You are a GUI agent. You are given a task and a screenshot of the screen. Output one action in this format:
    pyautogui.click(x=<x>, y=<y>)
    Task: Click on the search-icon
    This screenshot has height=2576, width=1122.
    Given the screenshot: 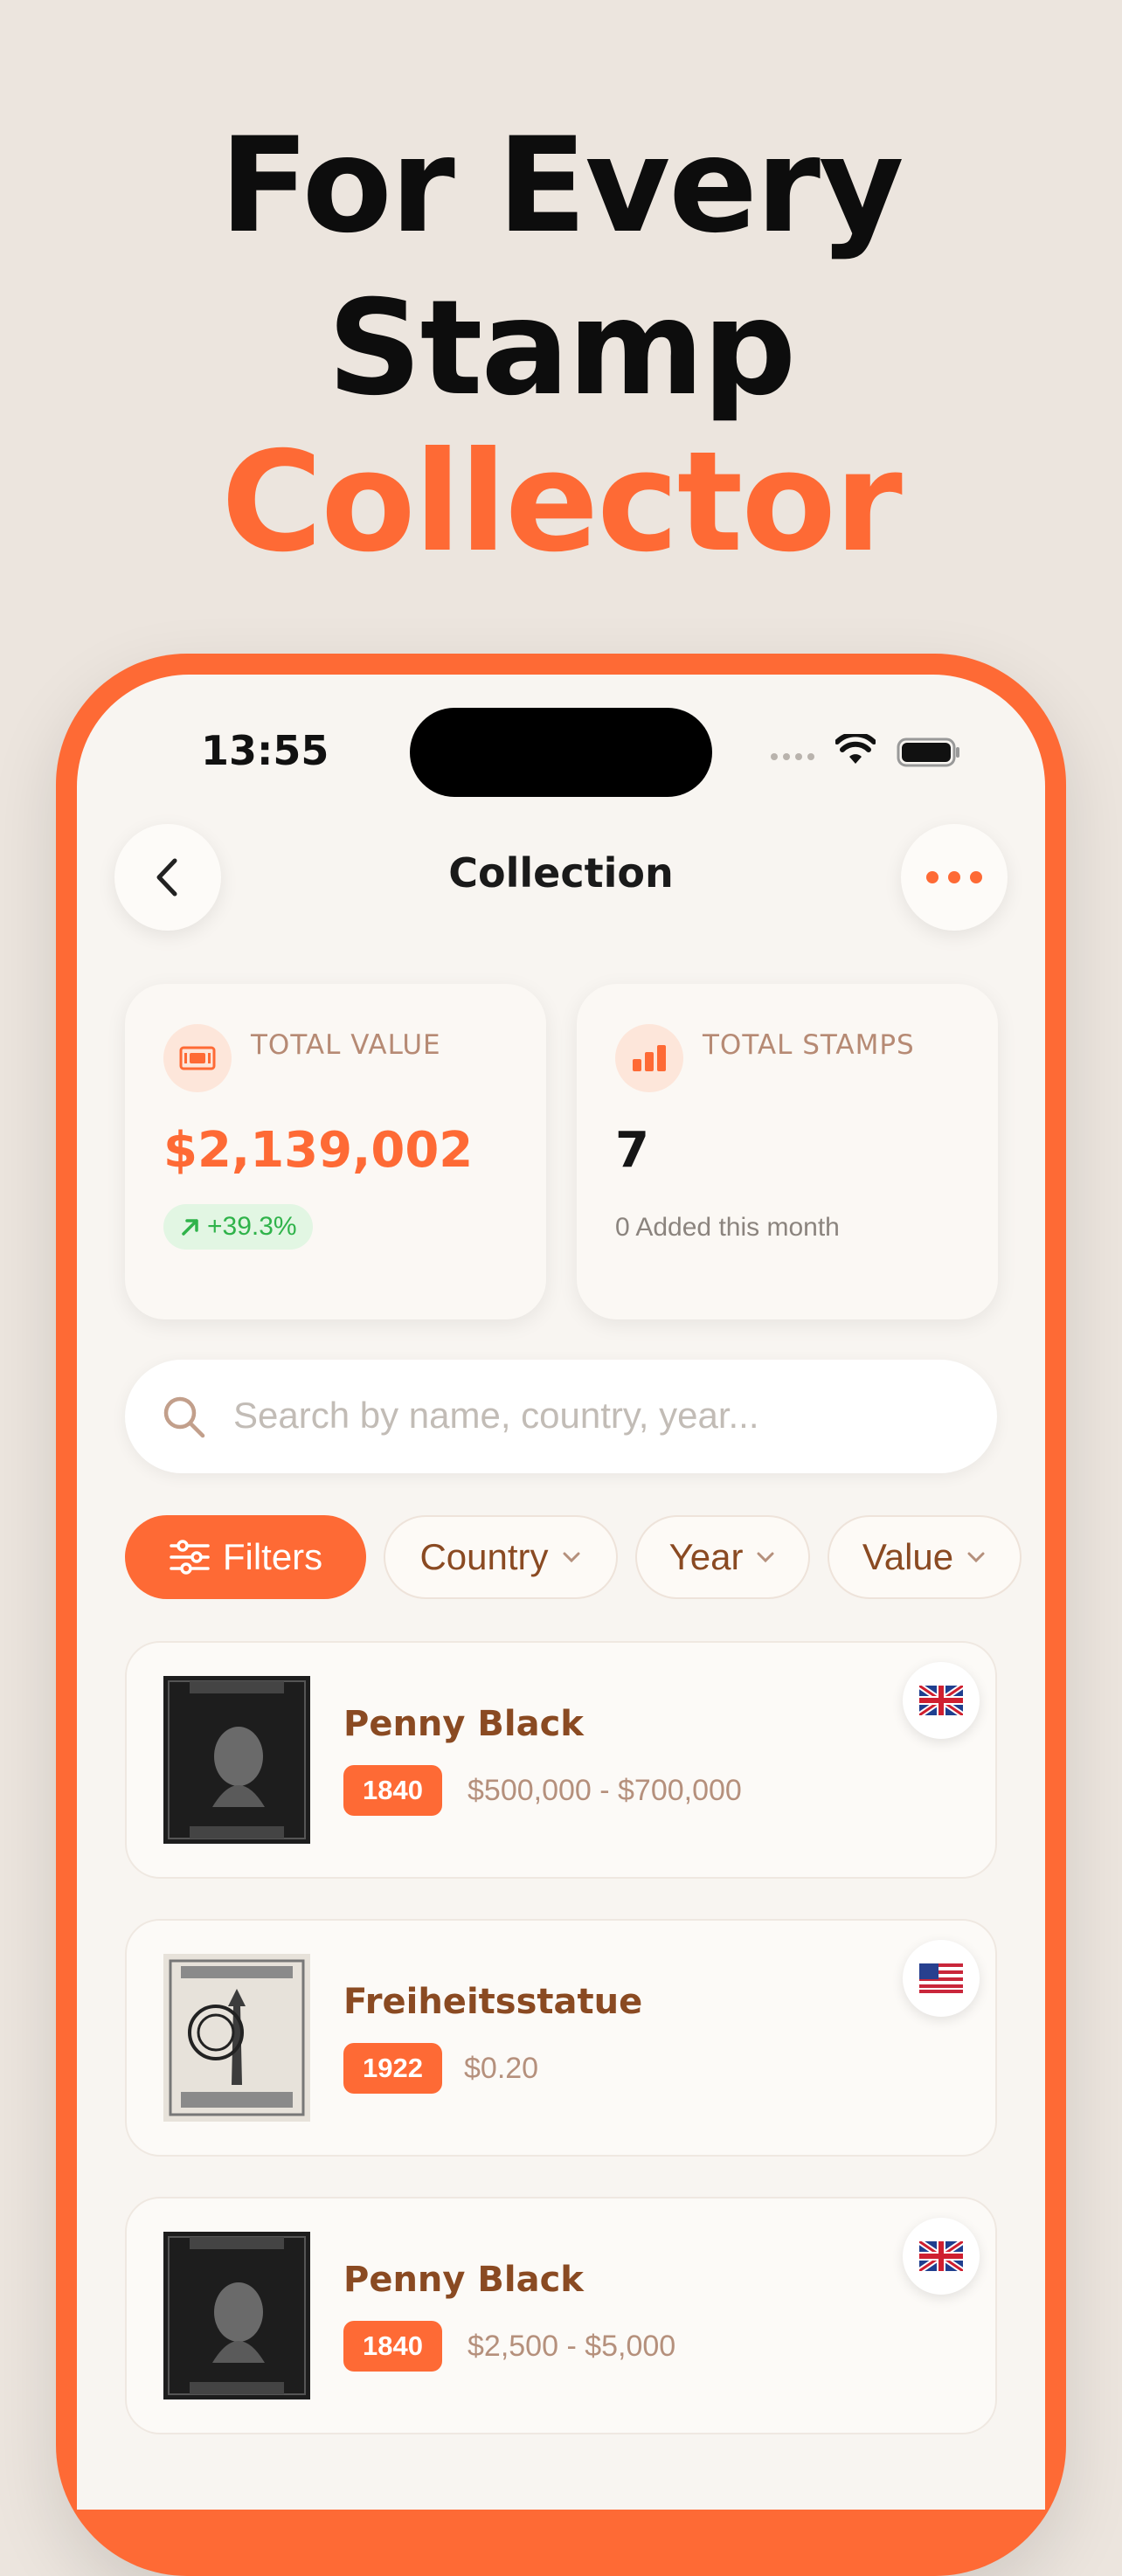 What is the action you would take?
    pyautogui.click(x=184, y=1417)
    